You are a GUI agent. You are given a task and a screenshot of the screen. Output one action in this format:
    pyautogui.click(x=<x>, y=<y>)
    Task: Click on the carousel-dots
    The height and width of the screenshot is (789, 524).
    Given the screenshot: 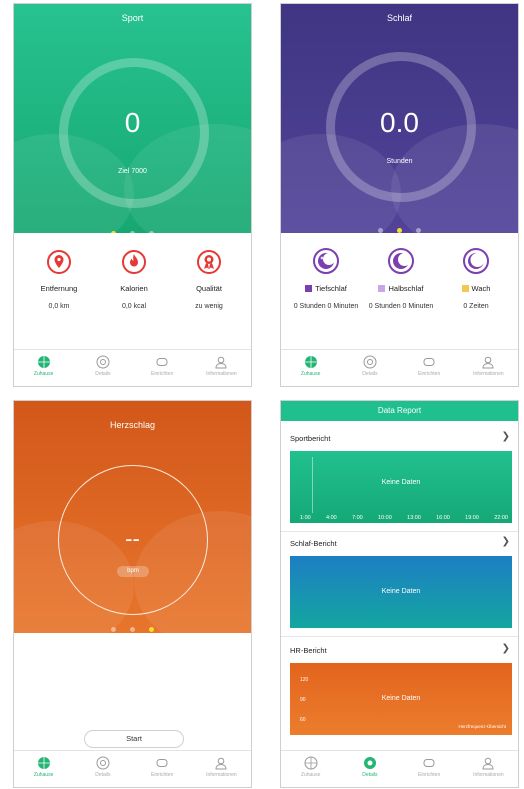 What is the action you would take?
    pyautogui.click(x=132, y=626)
    